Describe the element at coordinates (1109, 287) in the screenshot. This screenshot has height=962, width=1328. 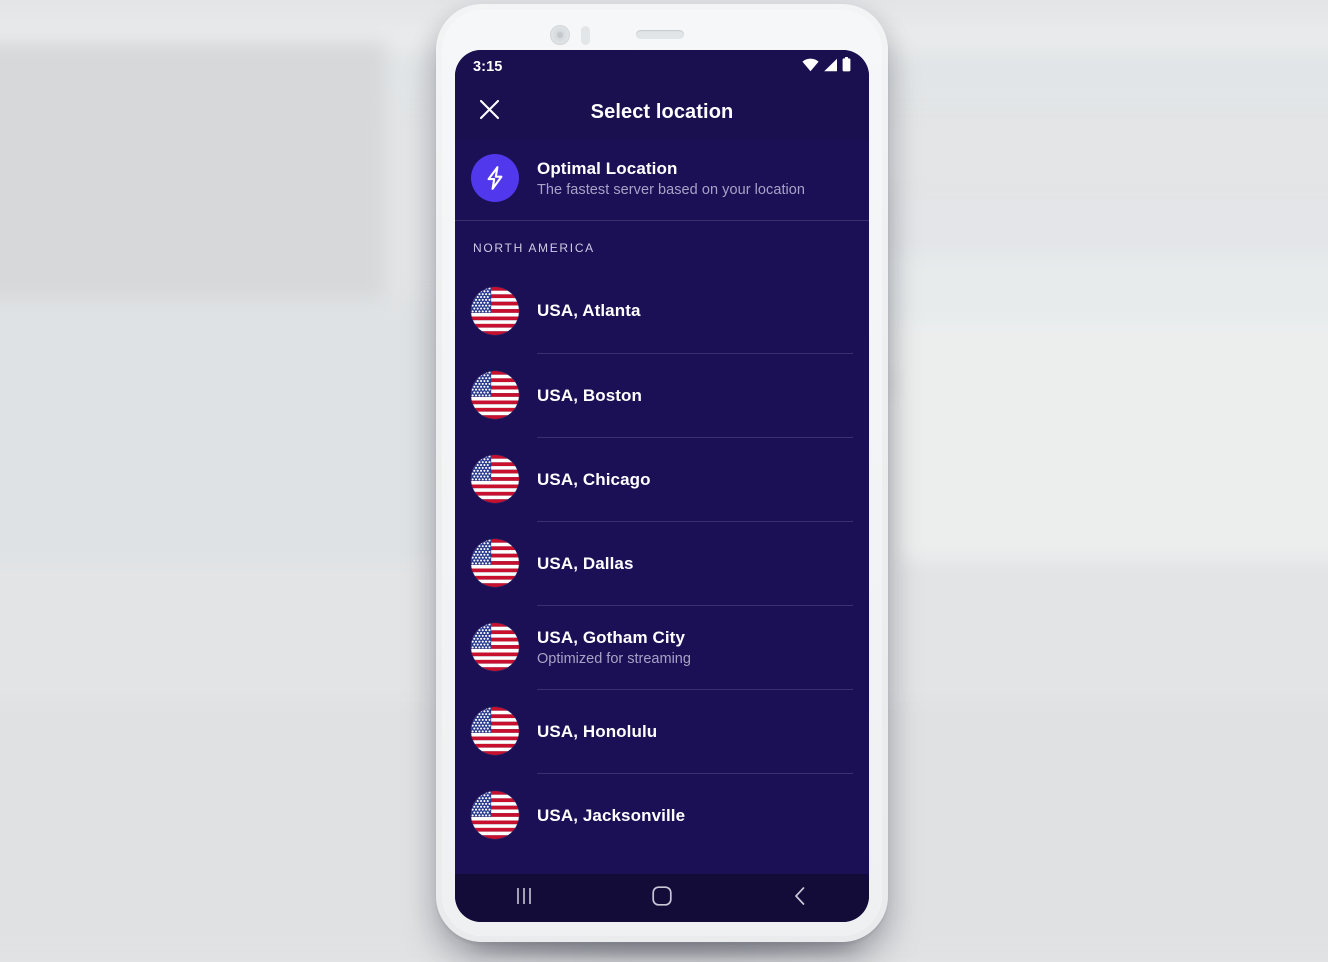
I see `bg-card-right-band` at that location.